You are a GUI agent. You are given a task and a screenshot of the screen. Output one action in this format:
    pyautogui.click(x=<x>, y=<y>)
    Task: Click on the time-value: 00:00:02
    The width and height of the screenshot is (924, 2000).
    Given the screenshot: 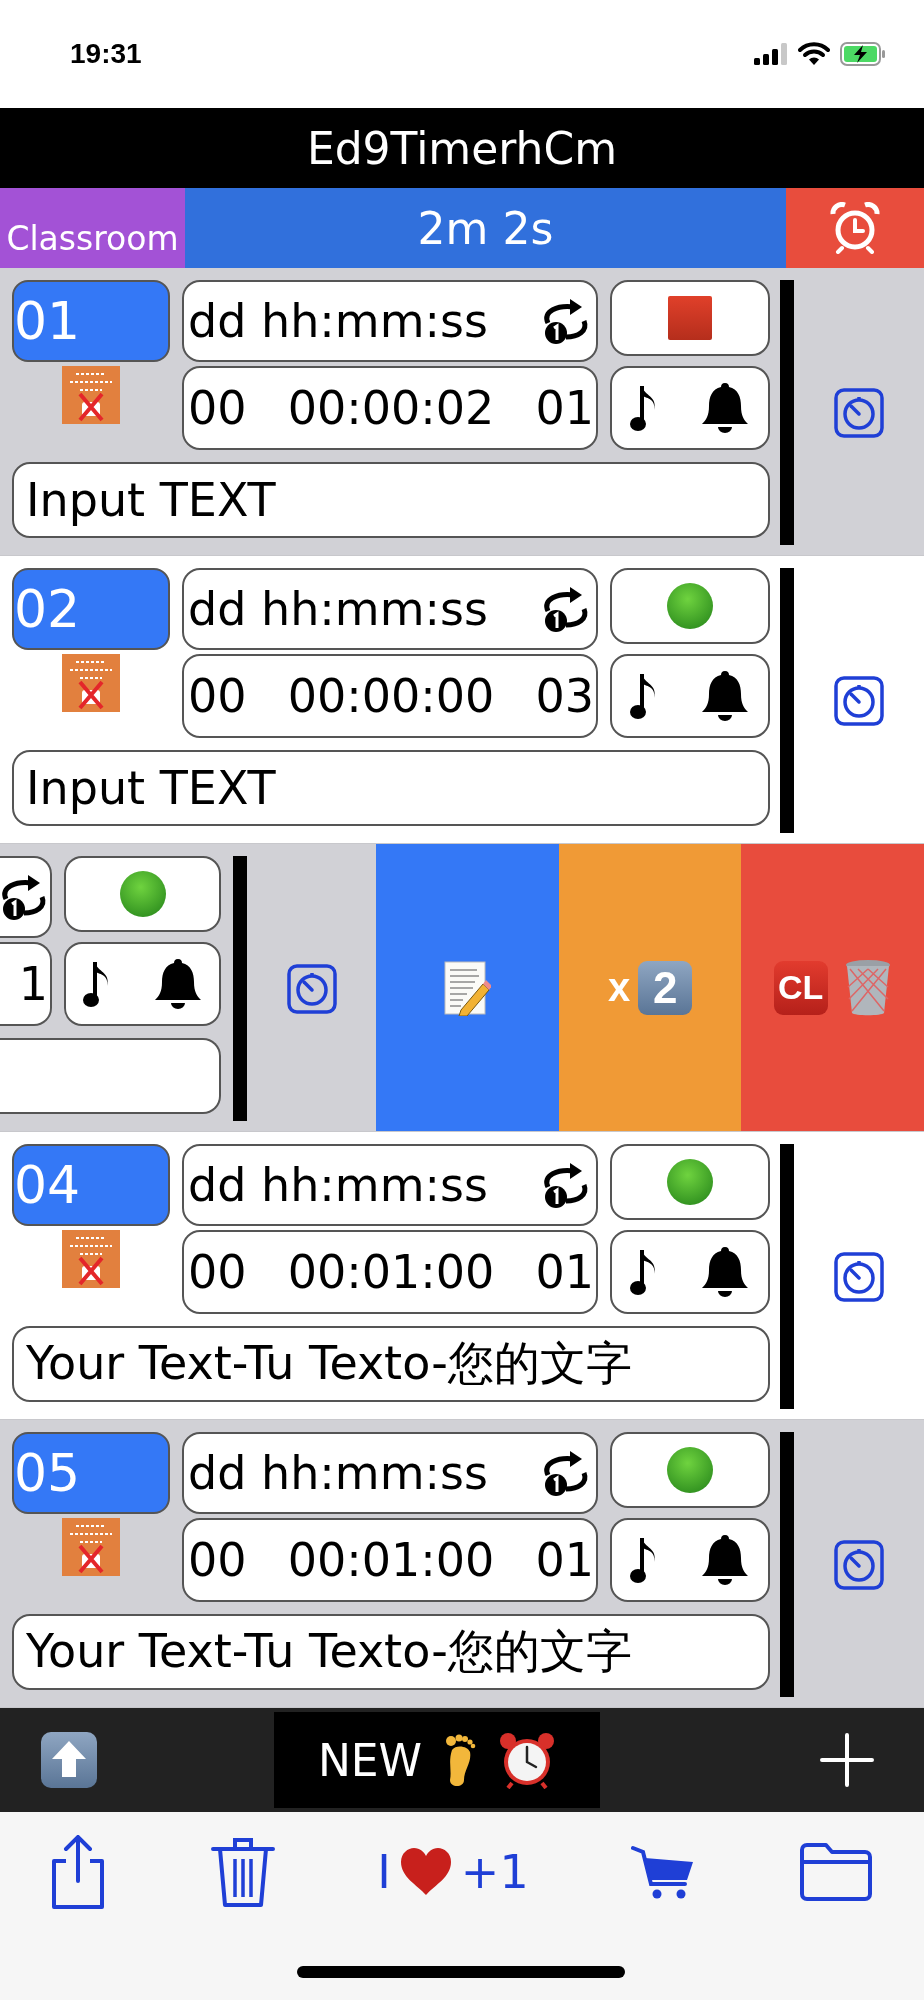 What is the action you would take?
    pyautogui.click(x=391, y=408)
    